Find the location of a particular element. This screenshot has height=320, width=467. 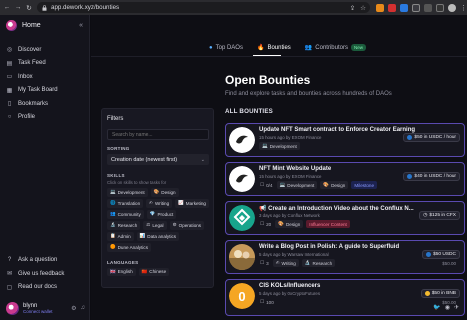

home-label: Home is located at coordinates (31, 25).